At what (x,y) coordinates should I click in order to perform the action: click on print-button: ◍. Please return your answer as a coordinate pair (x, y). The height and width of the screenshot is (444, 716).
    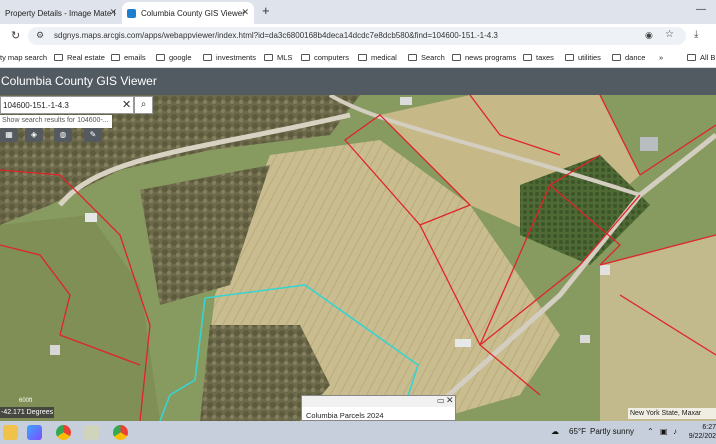
    Looking at the image, I should click on (63, 135).